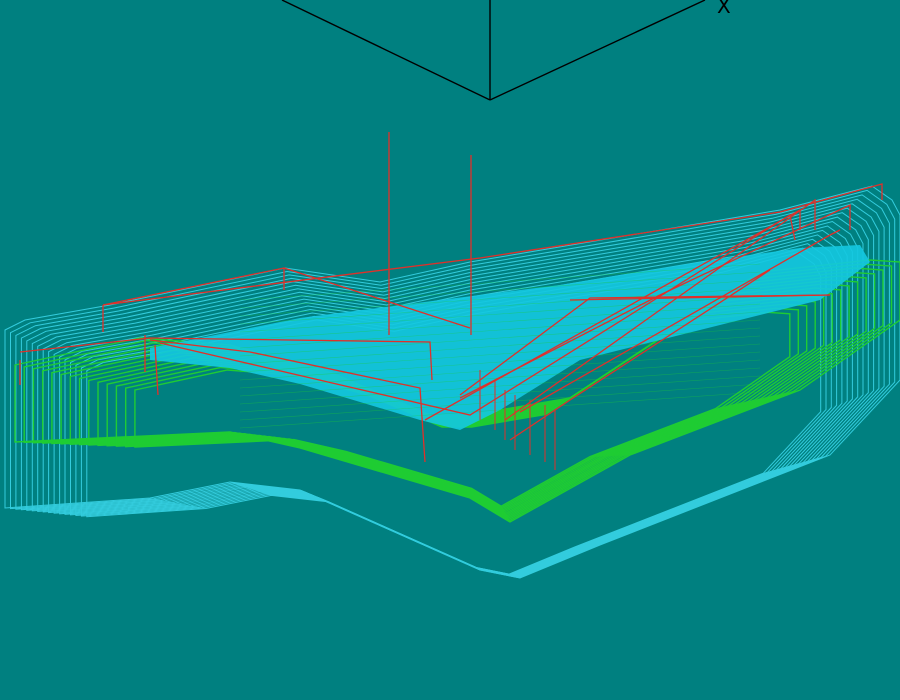 The image size is (900, 700). What do you see at coordinates (386, 50) in the screenshot?
I see `axis-line-y` at bounding box center [386, 50].